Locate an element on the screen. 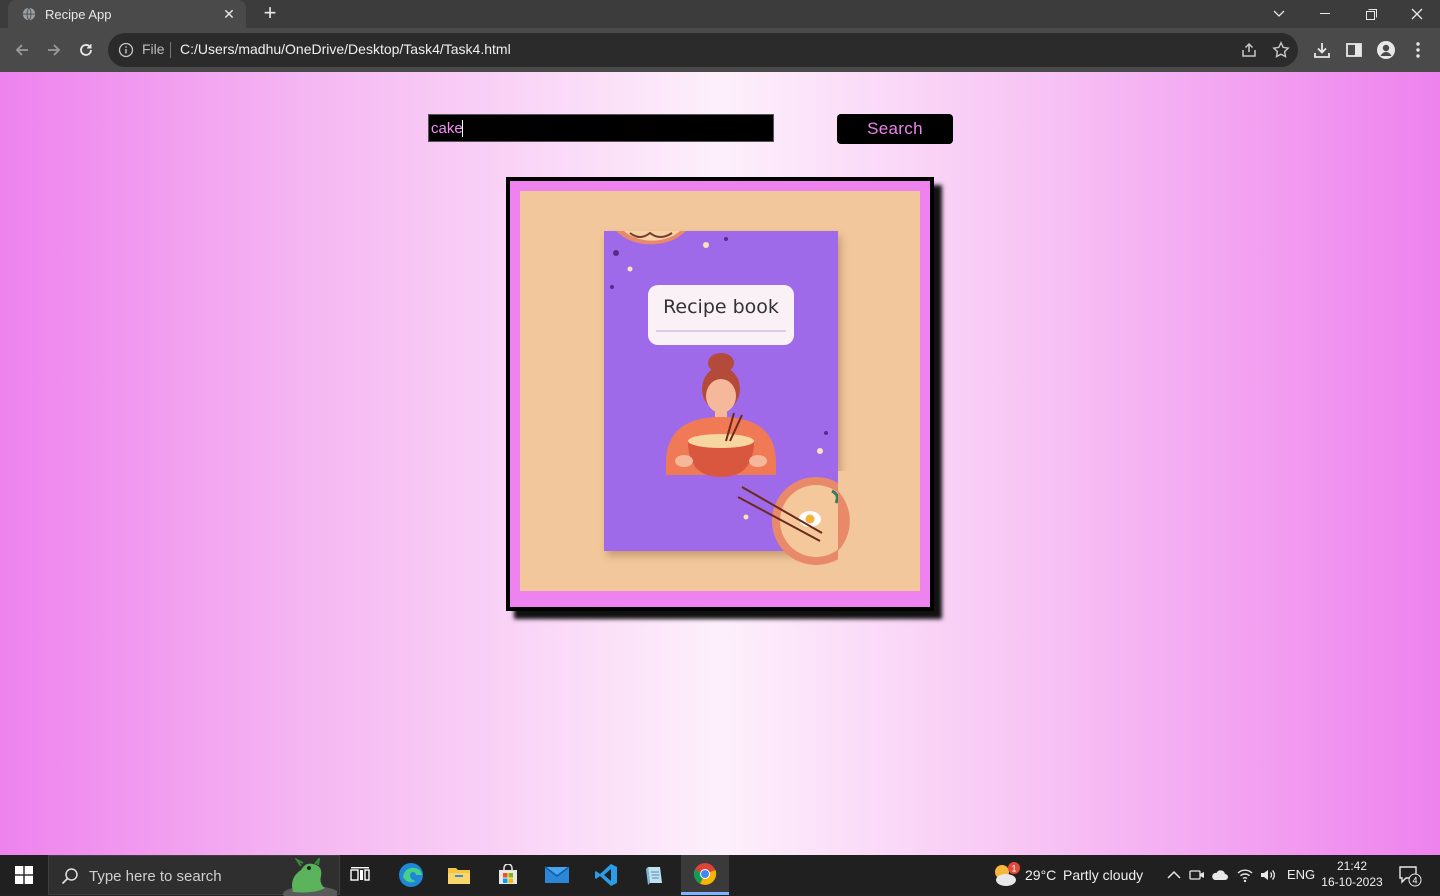 The width and height of the screenshot is (1440, 896). dragon-search-highlight-icon is located at coordinates (310, 877).